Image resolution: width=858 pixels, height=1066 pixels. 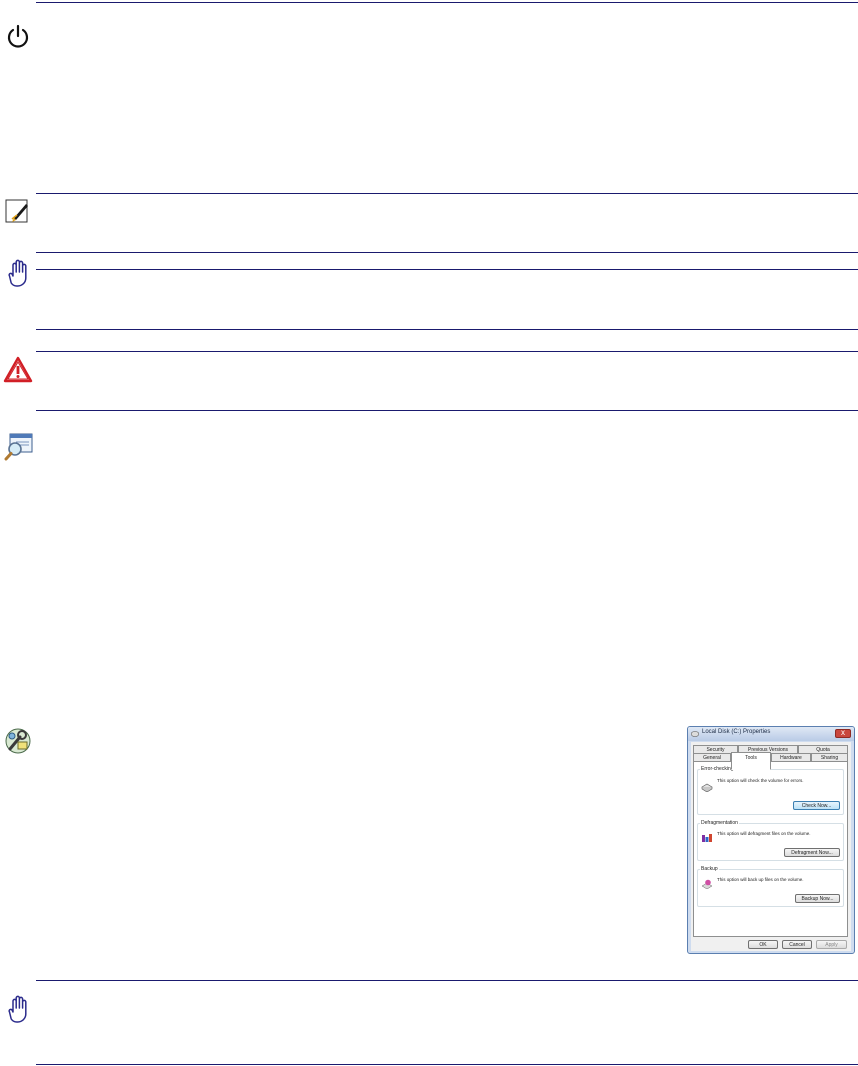 What do you see at coordinates (707, 787) in the screenshot?
I see `drive-icon` at bounding box center [707, 787].